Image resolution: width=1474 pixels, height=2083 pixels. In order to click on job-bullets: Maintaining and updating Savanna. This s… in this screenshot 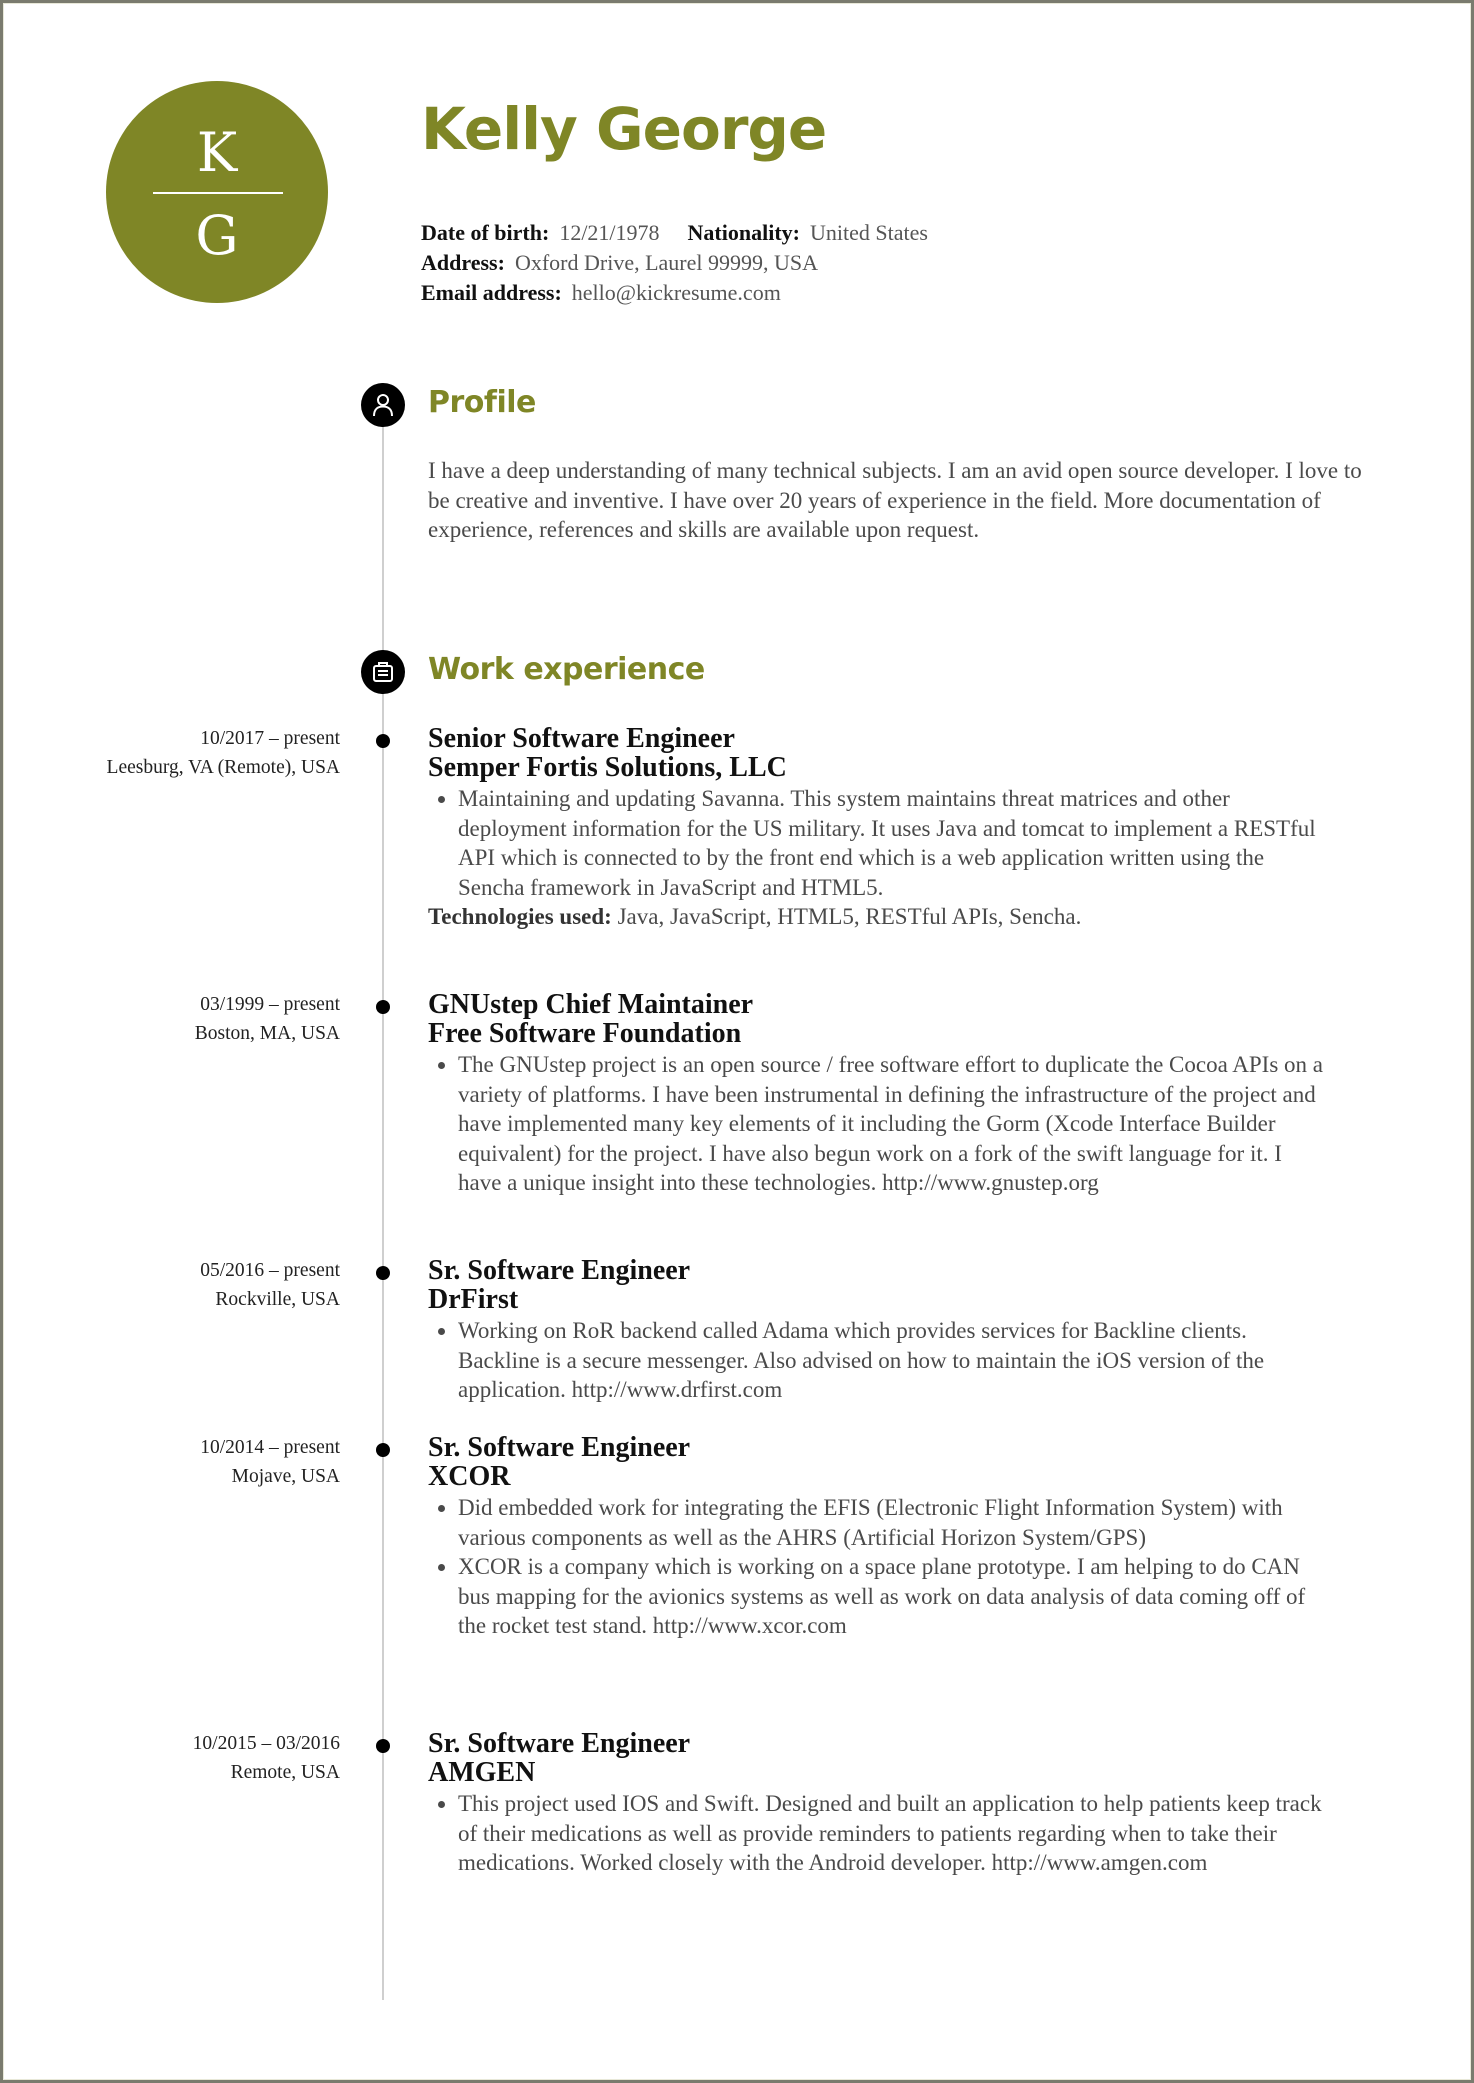, I will do `click(878, 843)`.